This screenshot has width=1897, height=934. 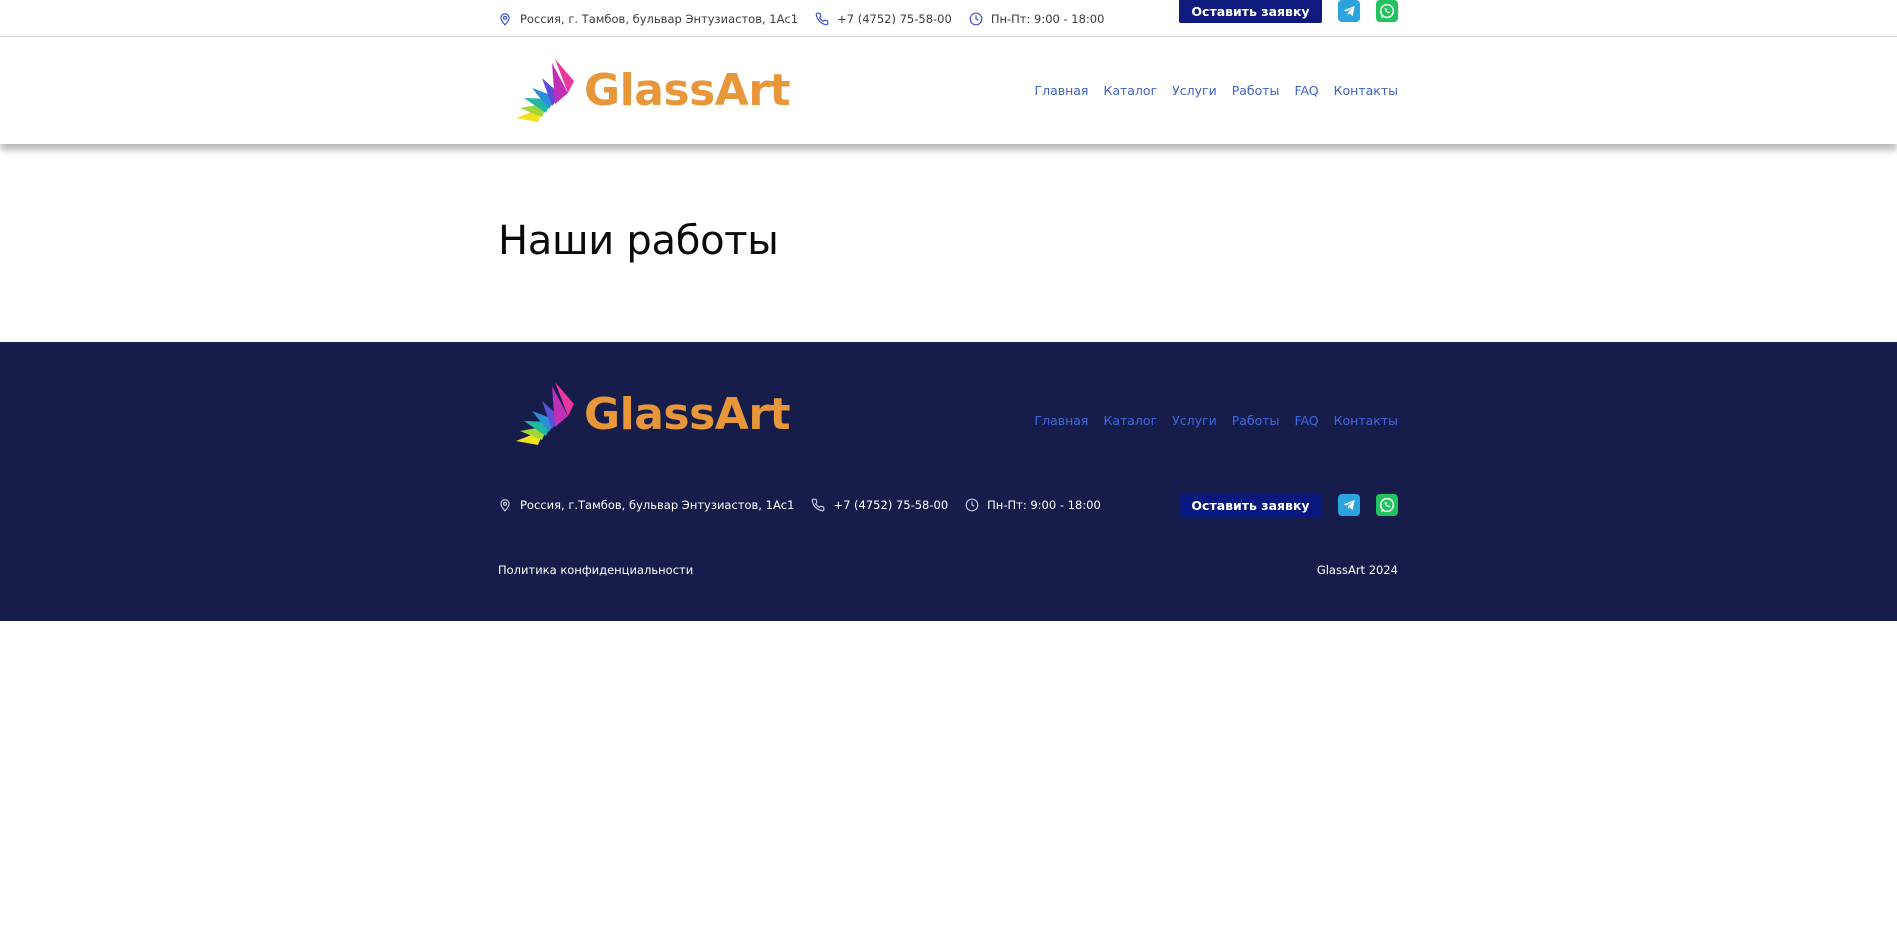 I want to click on copyright-text: GlassArt 2024, so click(x=1357, y=570).